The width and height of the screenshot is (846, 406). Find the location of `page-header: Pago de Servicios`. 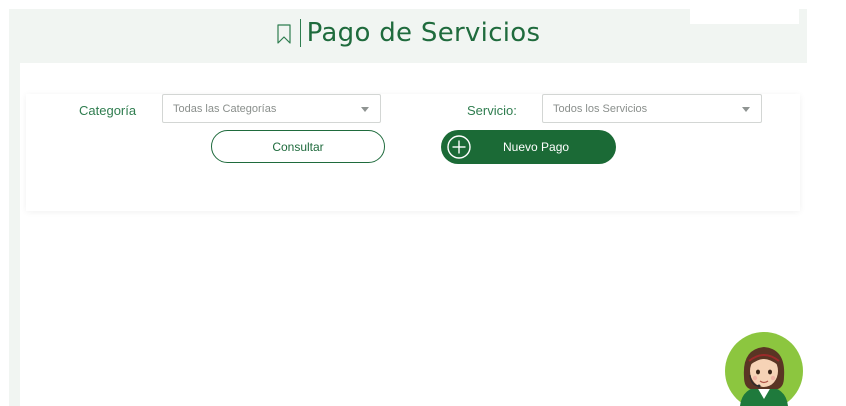

page-header: Pago de Servicios is located at coordinates (408, 33).